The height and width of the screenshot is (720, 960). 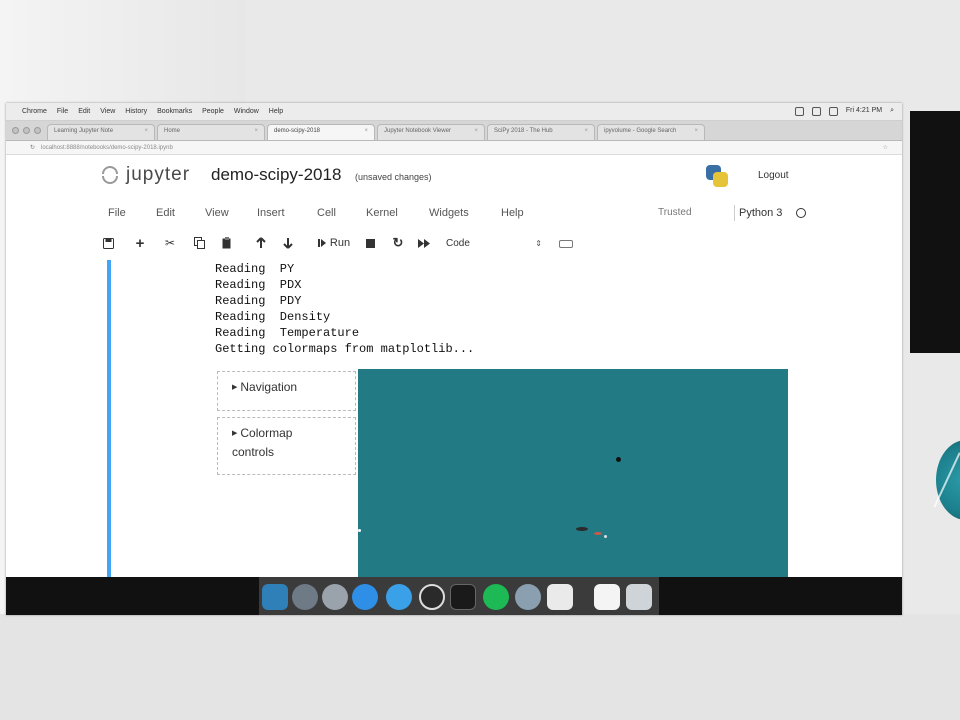 I want to click on output-line: Reading Temperature, so click(x=287, y=333).